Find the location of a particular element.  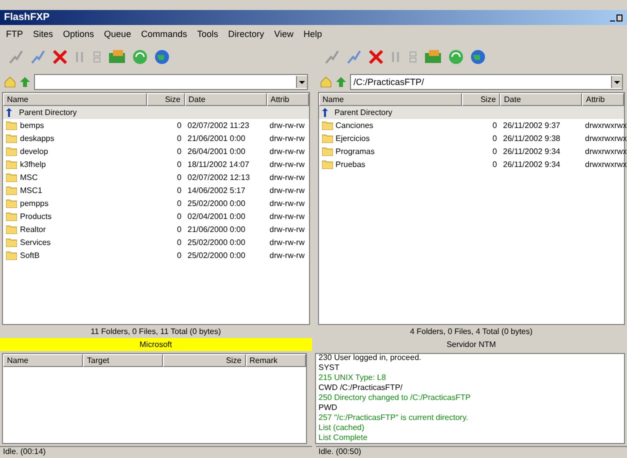

folder-name: Programas is located at coordinates (355, 151).